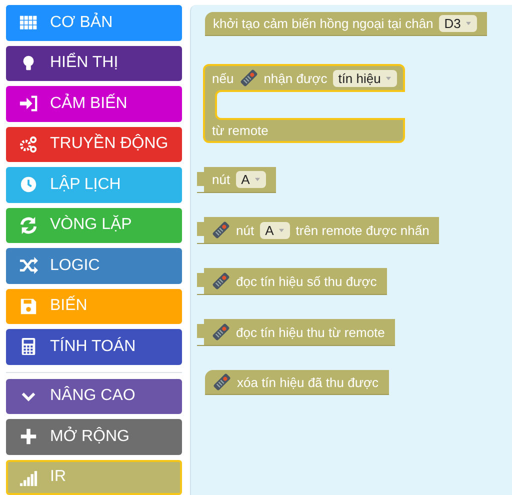  Describe the element at coordinates (28, 184) in the screenshot. I see `clock-icon` at that location.